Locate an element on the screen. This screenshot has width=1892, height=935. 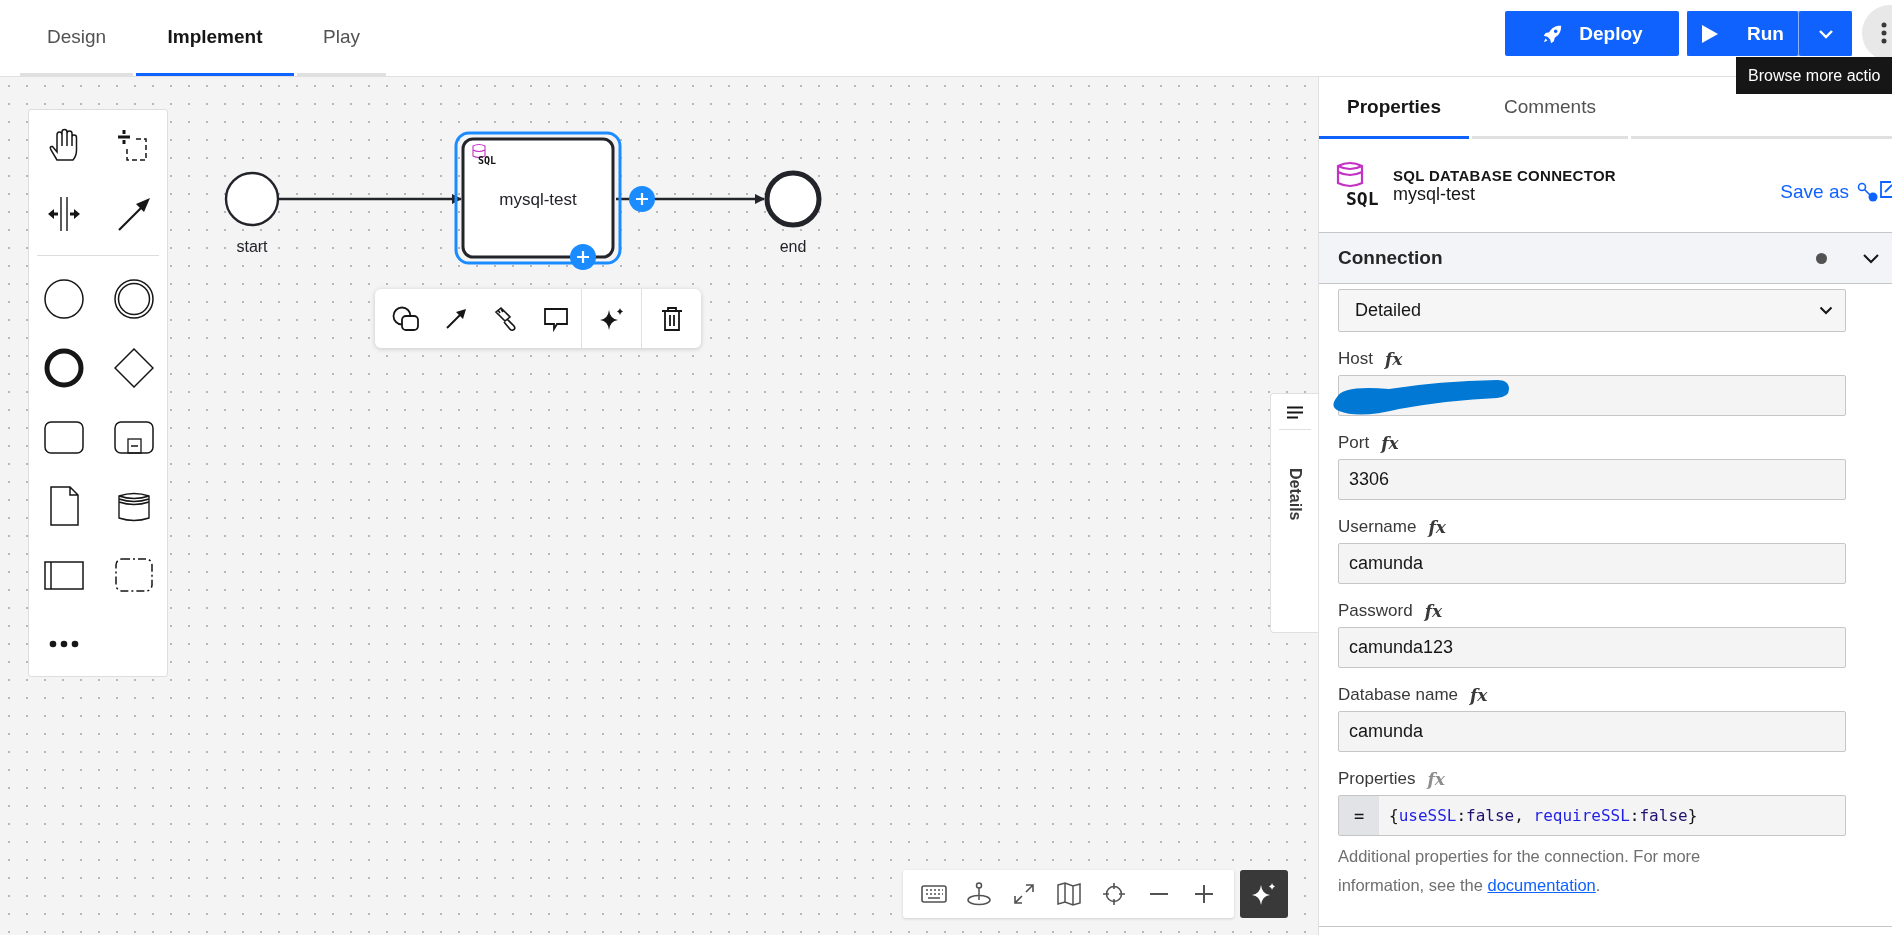
ai-assistant-button is located at coordinates (1264, 894).